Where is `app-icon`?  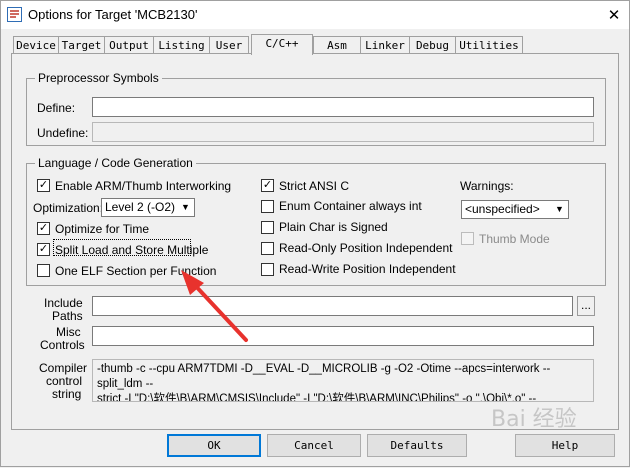
app-icon is located at coordinates (14, 14).